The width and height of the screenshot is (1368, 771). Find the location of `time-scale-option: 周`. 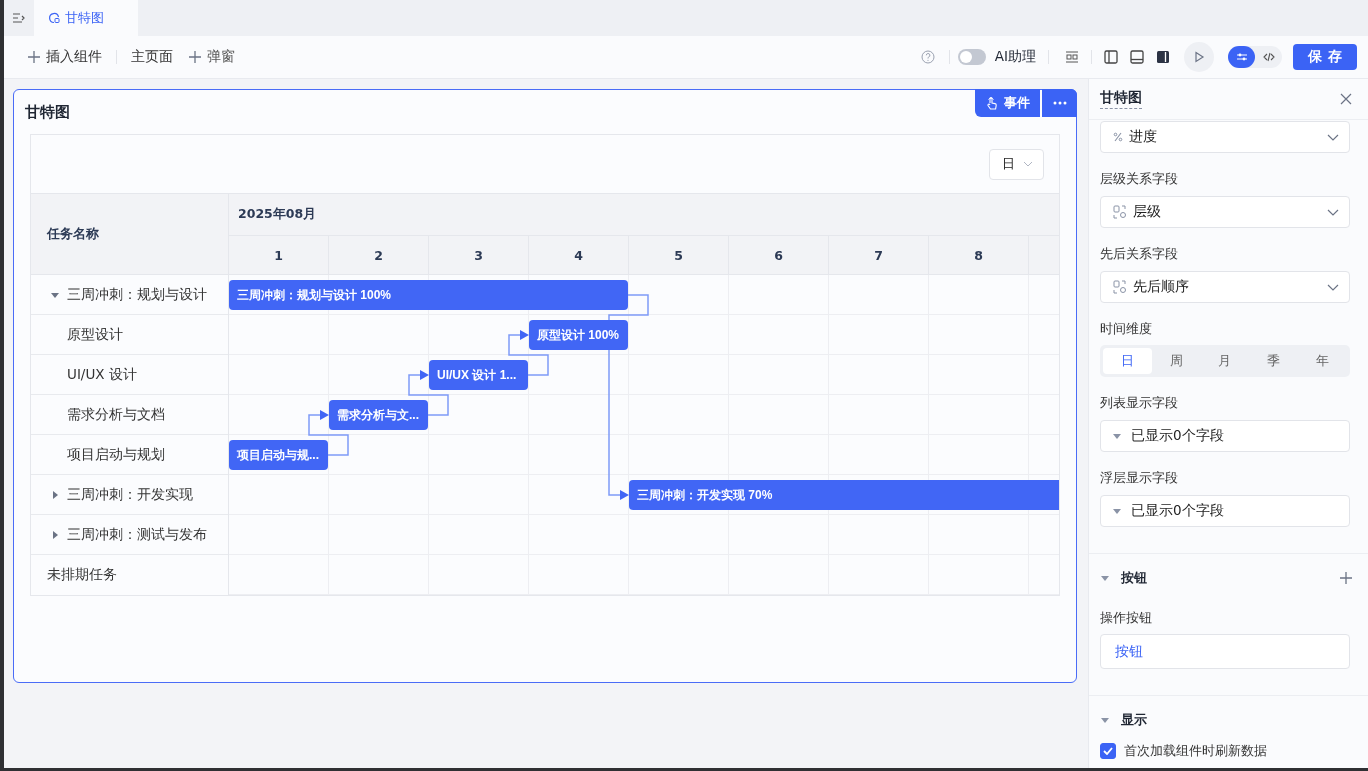

time-scale-option: 周 is located at coordinates (1176, 361).